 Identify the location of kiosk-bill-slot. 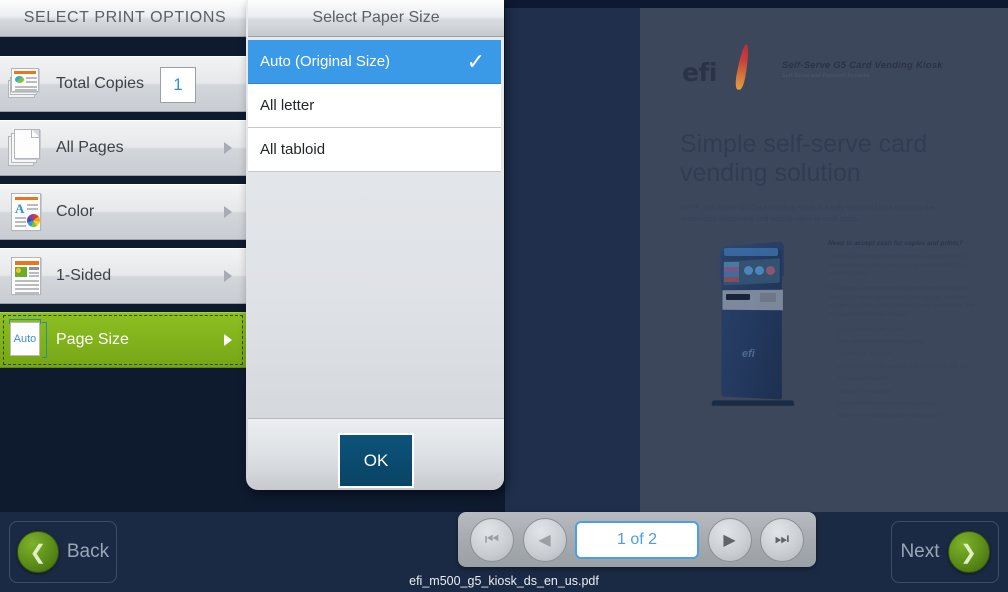
(738, 297).